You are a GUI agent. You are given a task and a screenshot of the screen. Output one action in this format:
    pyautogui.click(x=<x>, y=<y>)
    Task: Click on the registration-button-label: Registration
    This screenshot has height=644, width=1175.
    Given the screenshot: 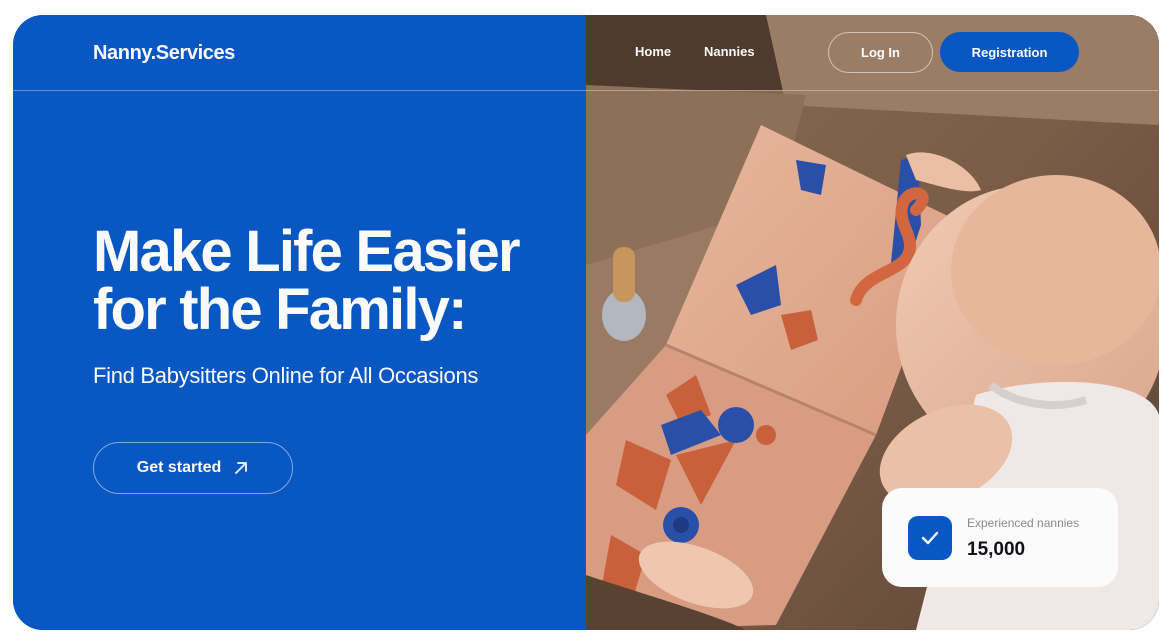 What is the action you would take?
    pyautogui.click(x=1009, y=52)
    